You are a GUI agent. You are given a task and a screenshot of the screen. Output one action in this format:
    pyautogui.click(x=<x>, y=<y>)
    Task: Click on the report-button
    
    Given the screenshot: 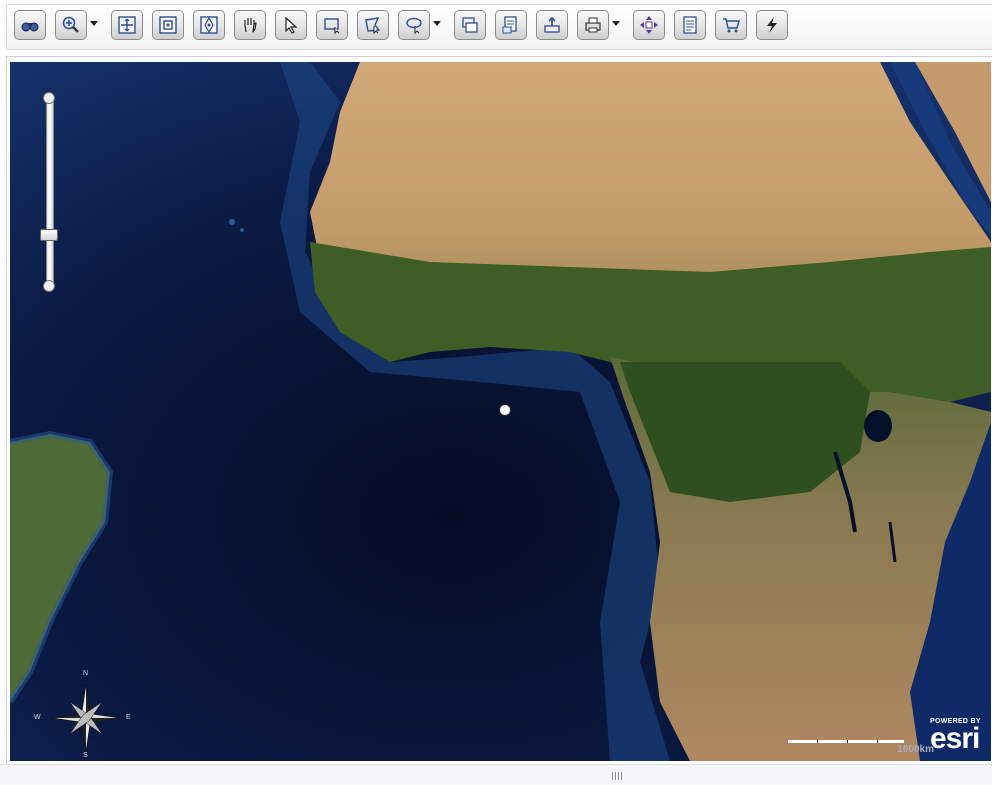 What is the action you would take?
    pyautogui.click(x=690, y=25)
    